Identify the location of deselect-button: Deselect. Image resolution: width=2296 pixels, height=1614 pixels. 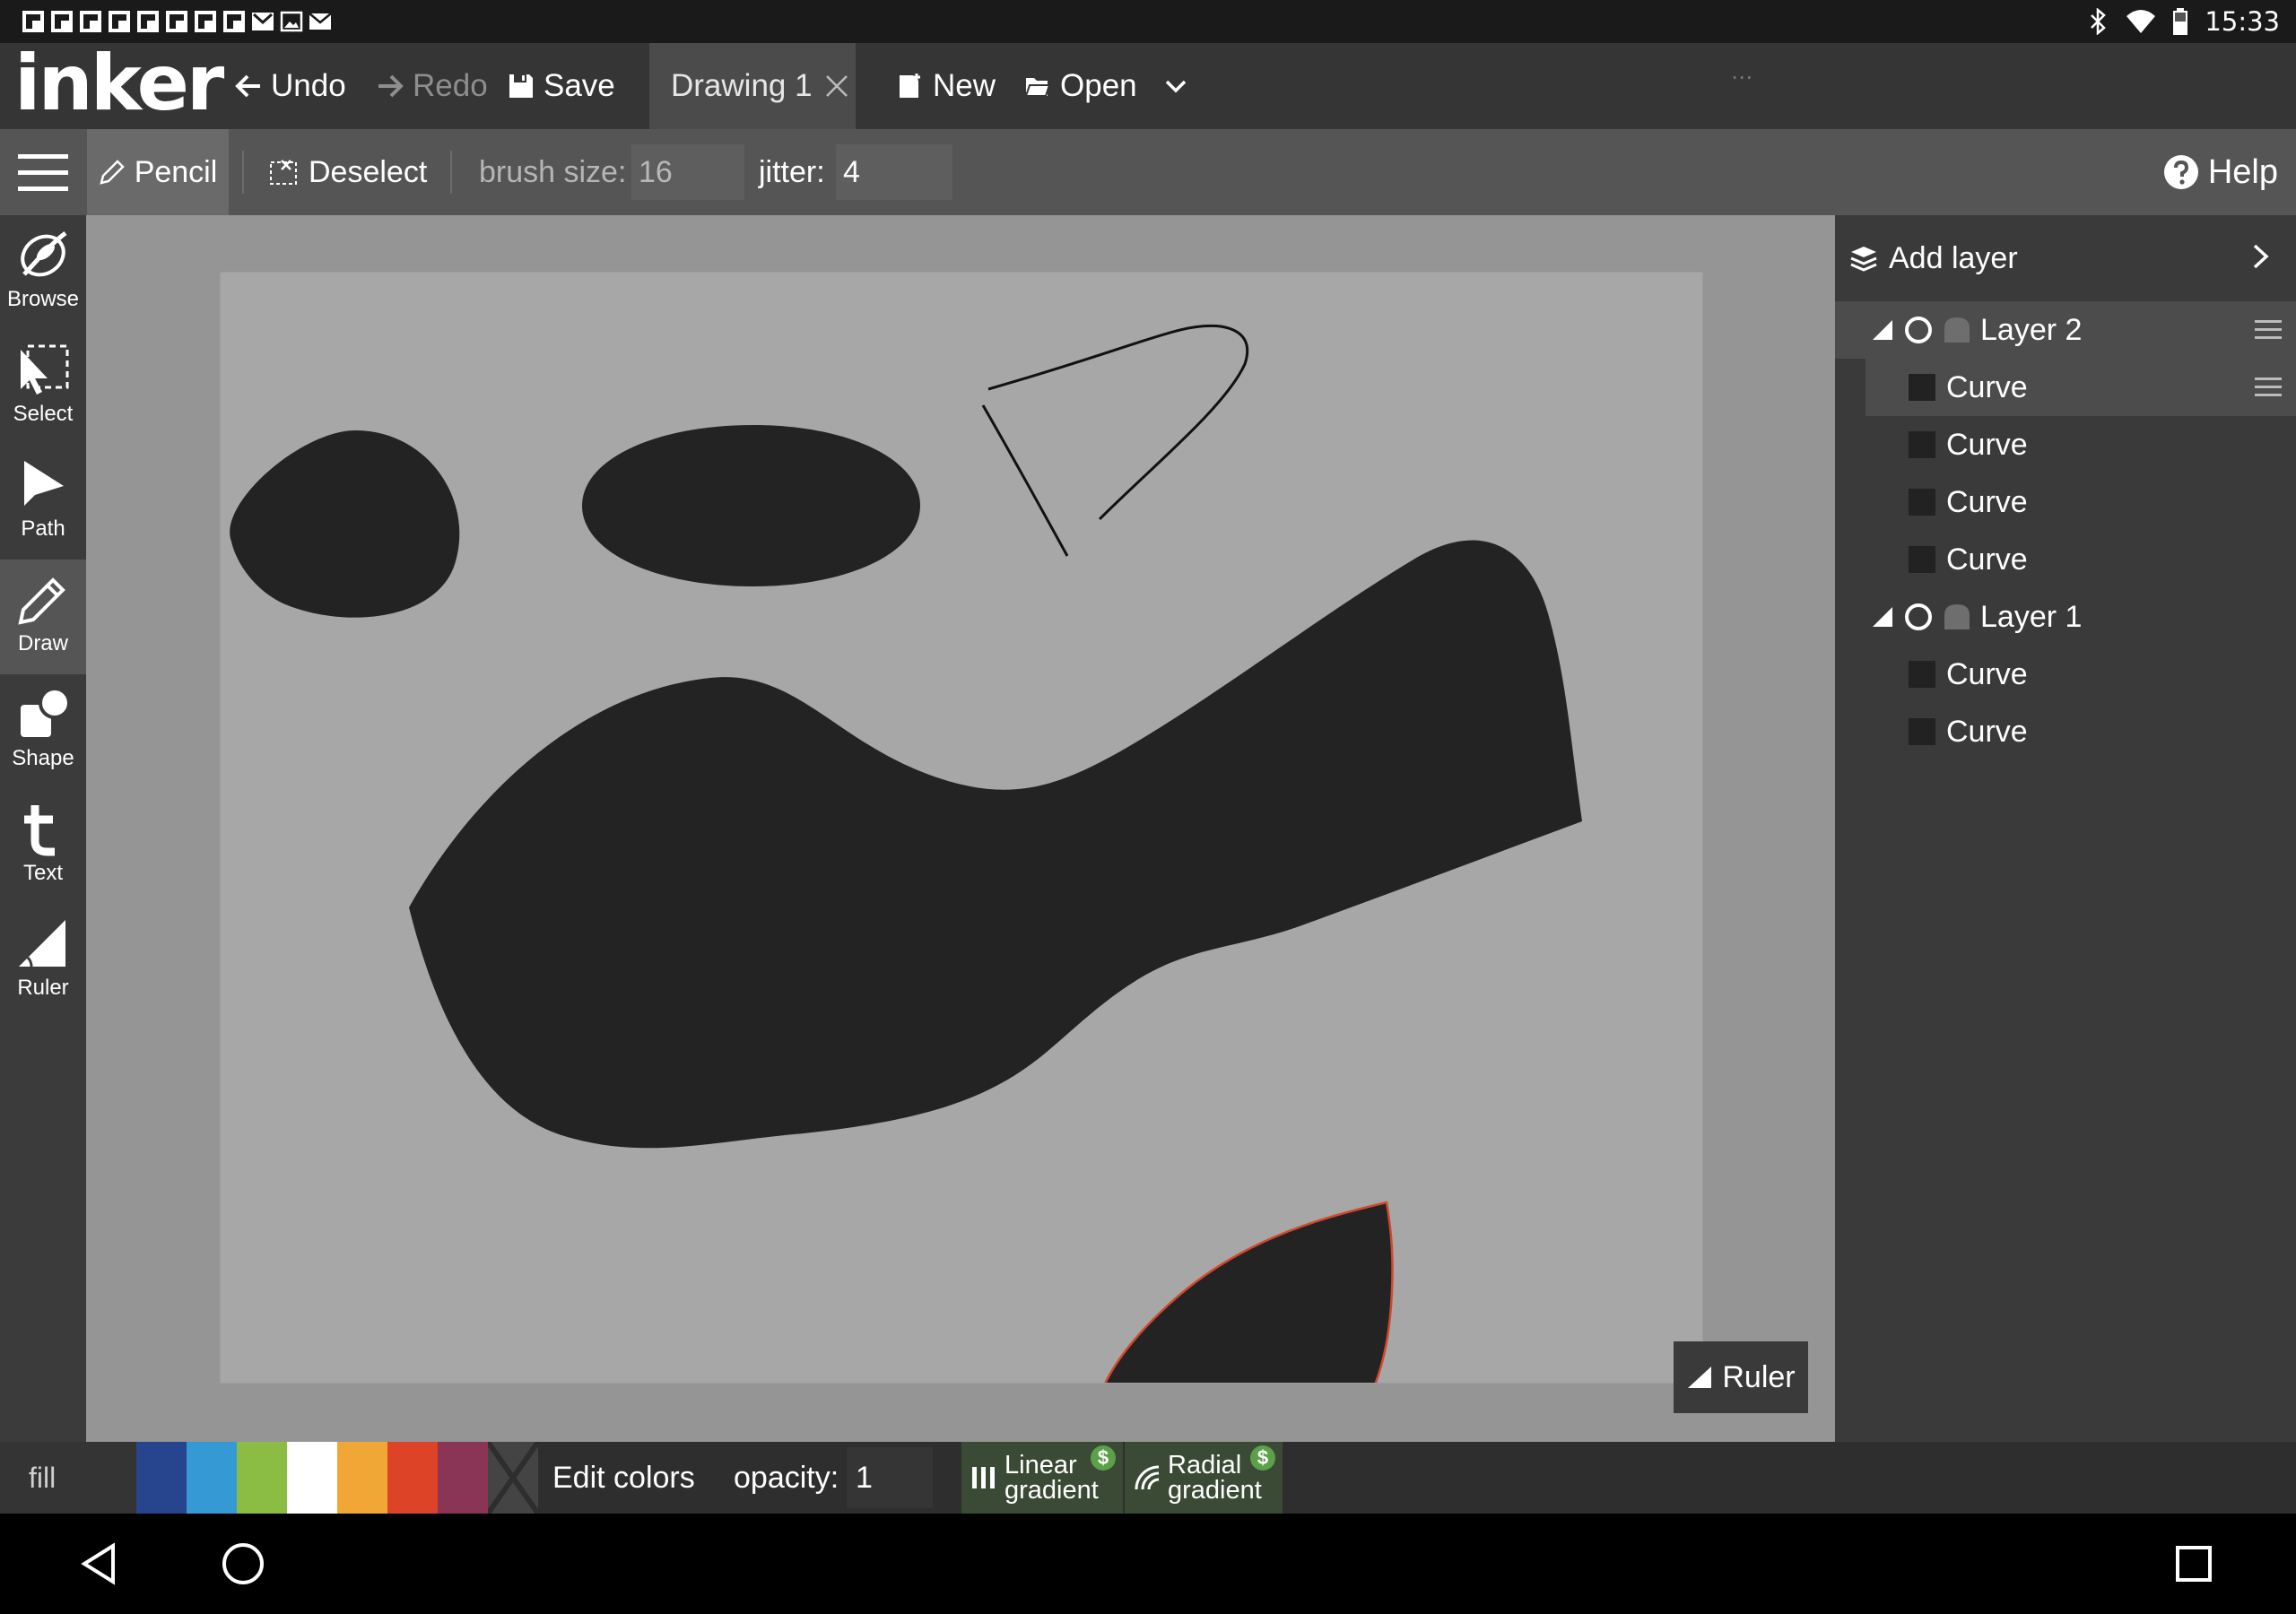
(348, 172).